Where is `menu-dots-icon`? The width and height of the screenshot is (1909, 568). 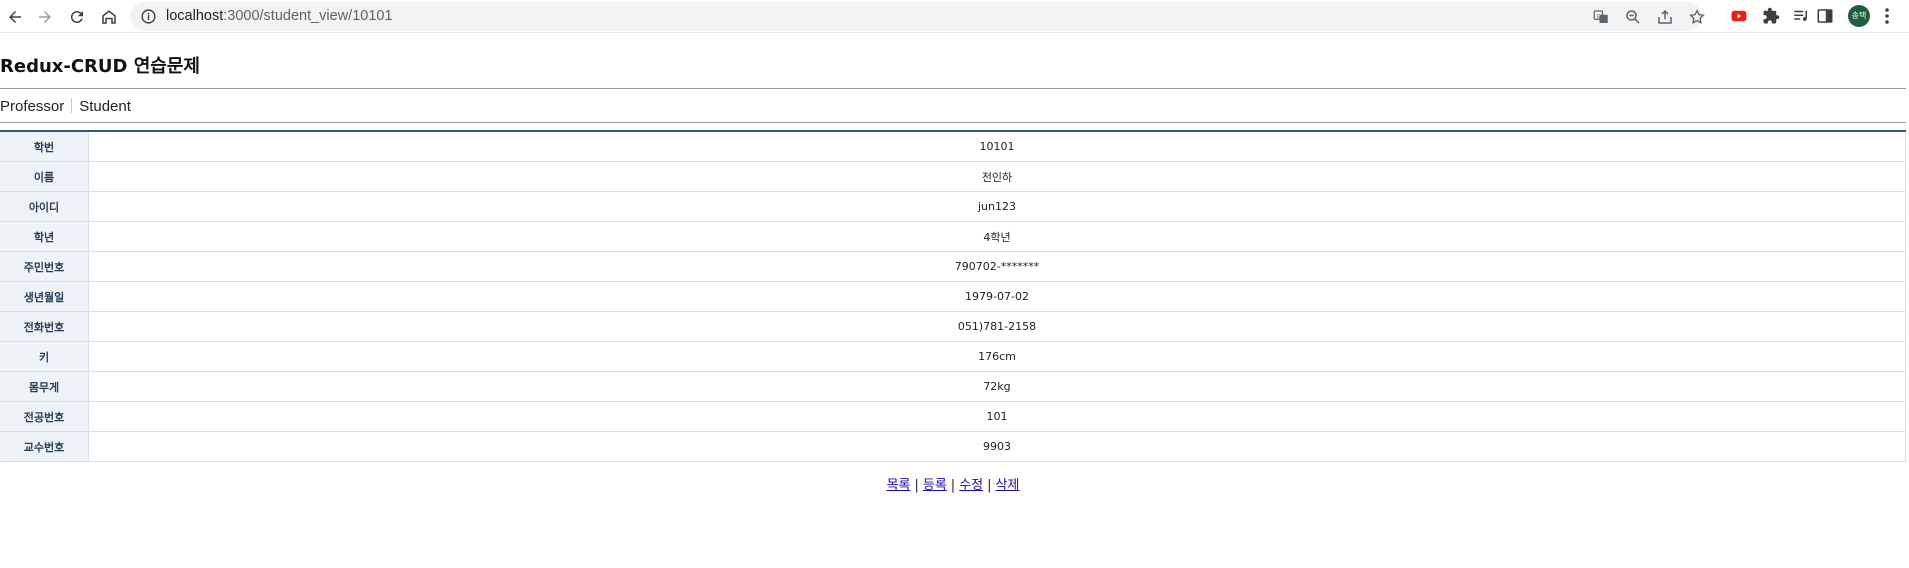 menu-dots-icon is located at coordinates (1887, 16).